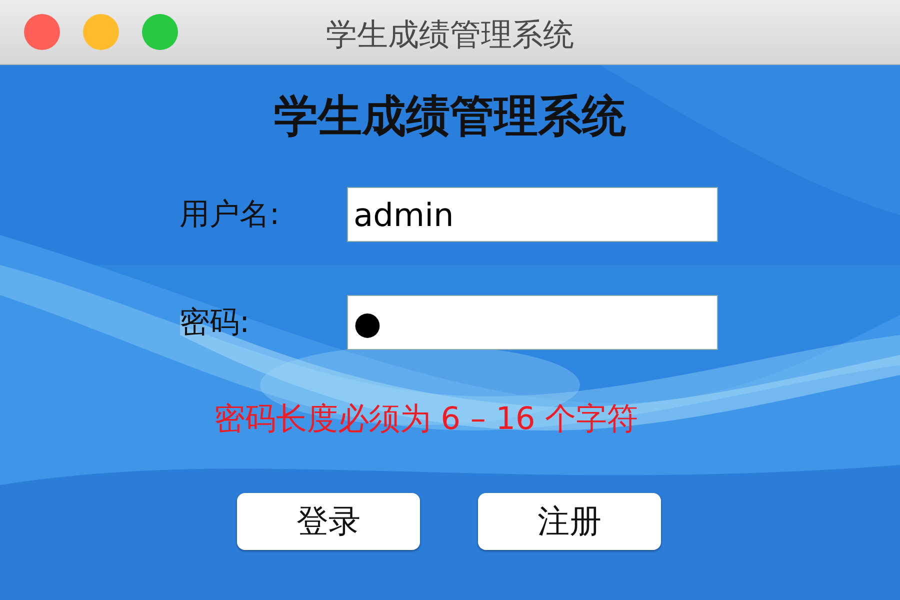 This screenshot has width=900, height=600. I want to click on maximize-icon, so click(160, 32).